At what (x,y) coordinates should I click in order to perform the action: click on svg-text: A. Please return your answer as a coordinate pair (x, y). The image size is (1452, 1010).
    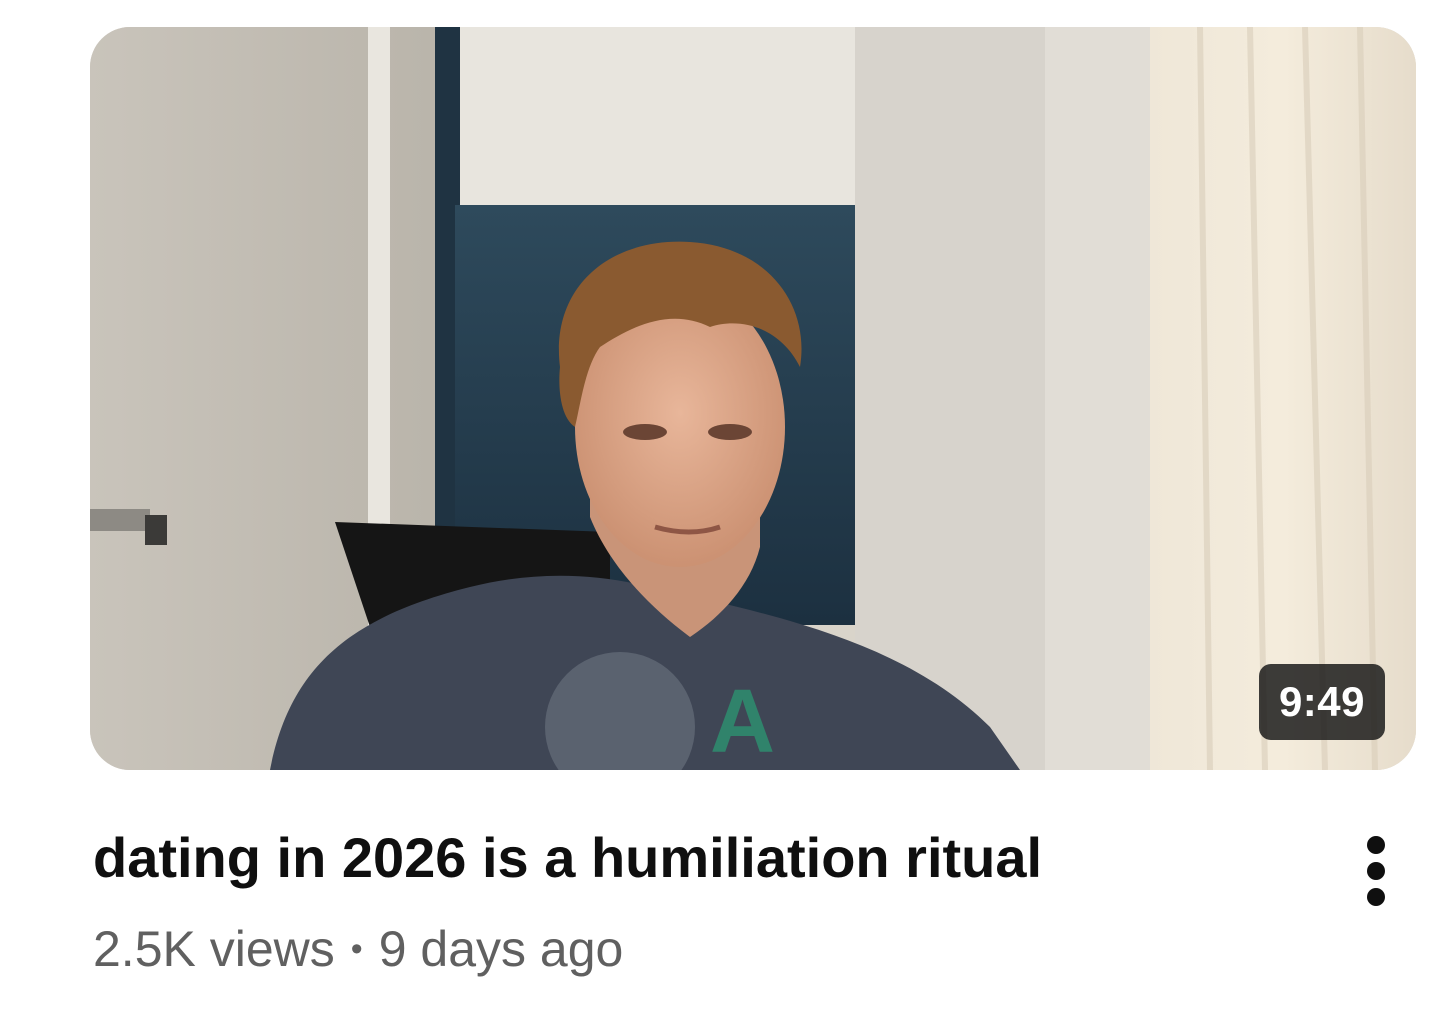
    Looking at the image, I should click on (742, 721).